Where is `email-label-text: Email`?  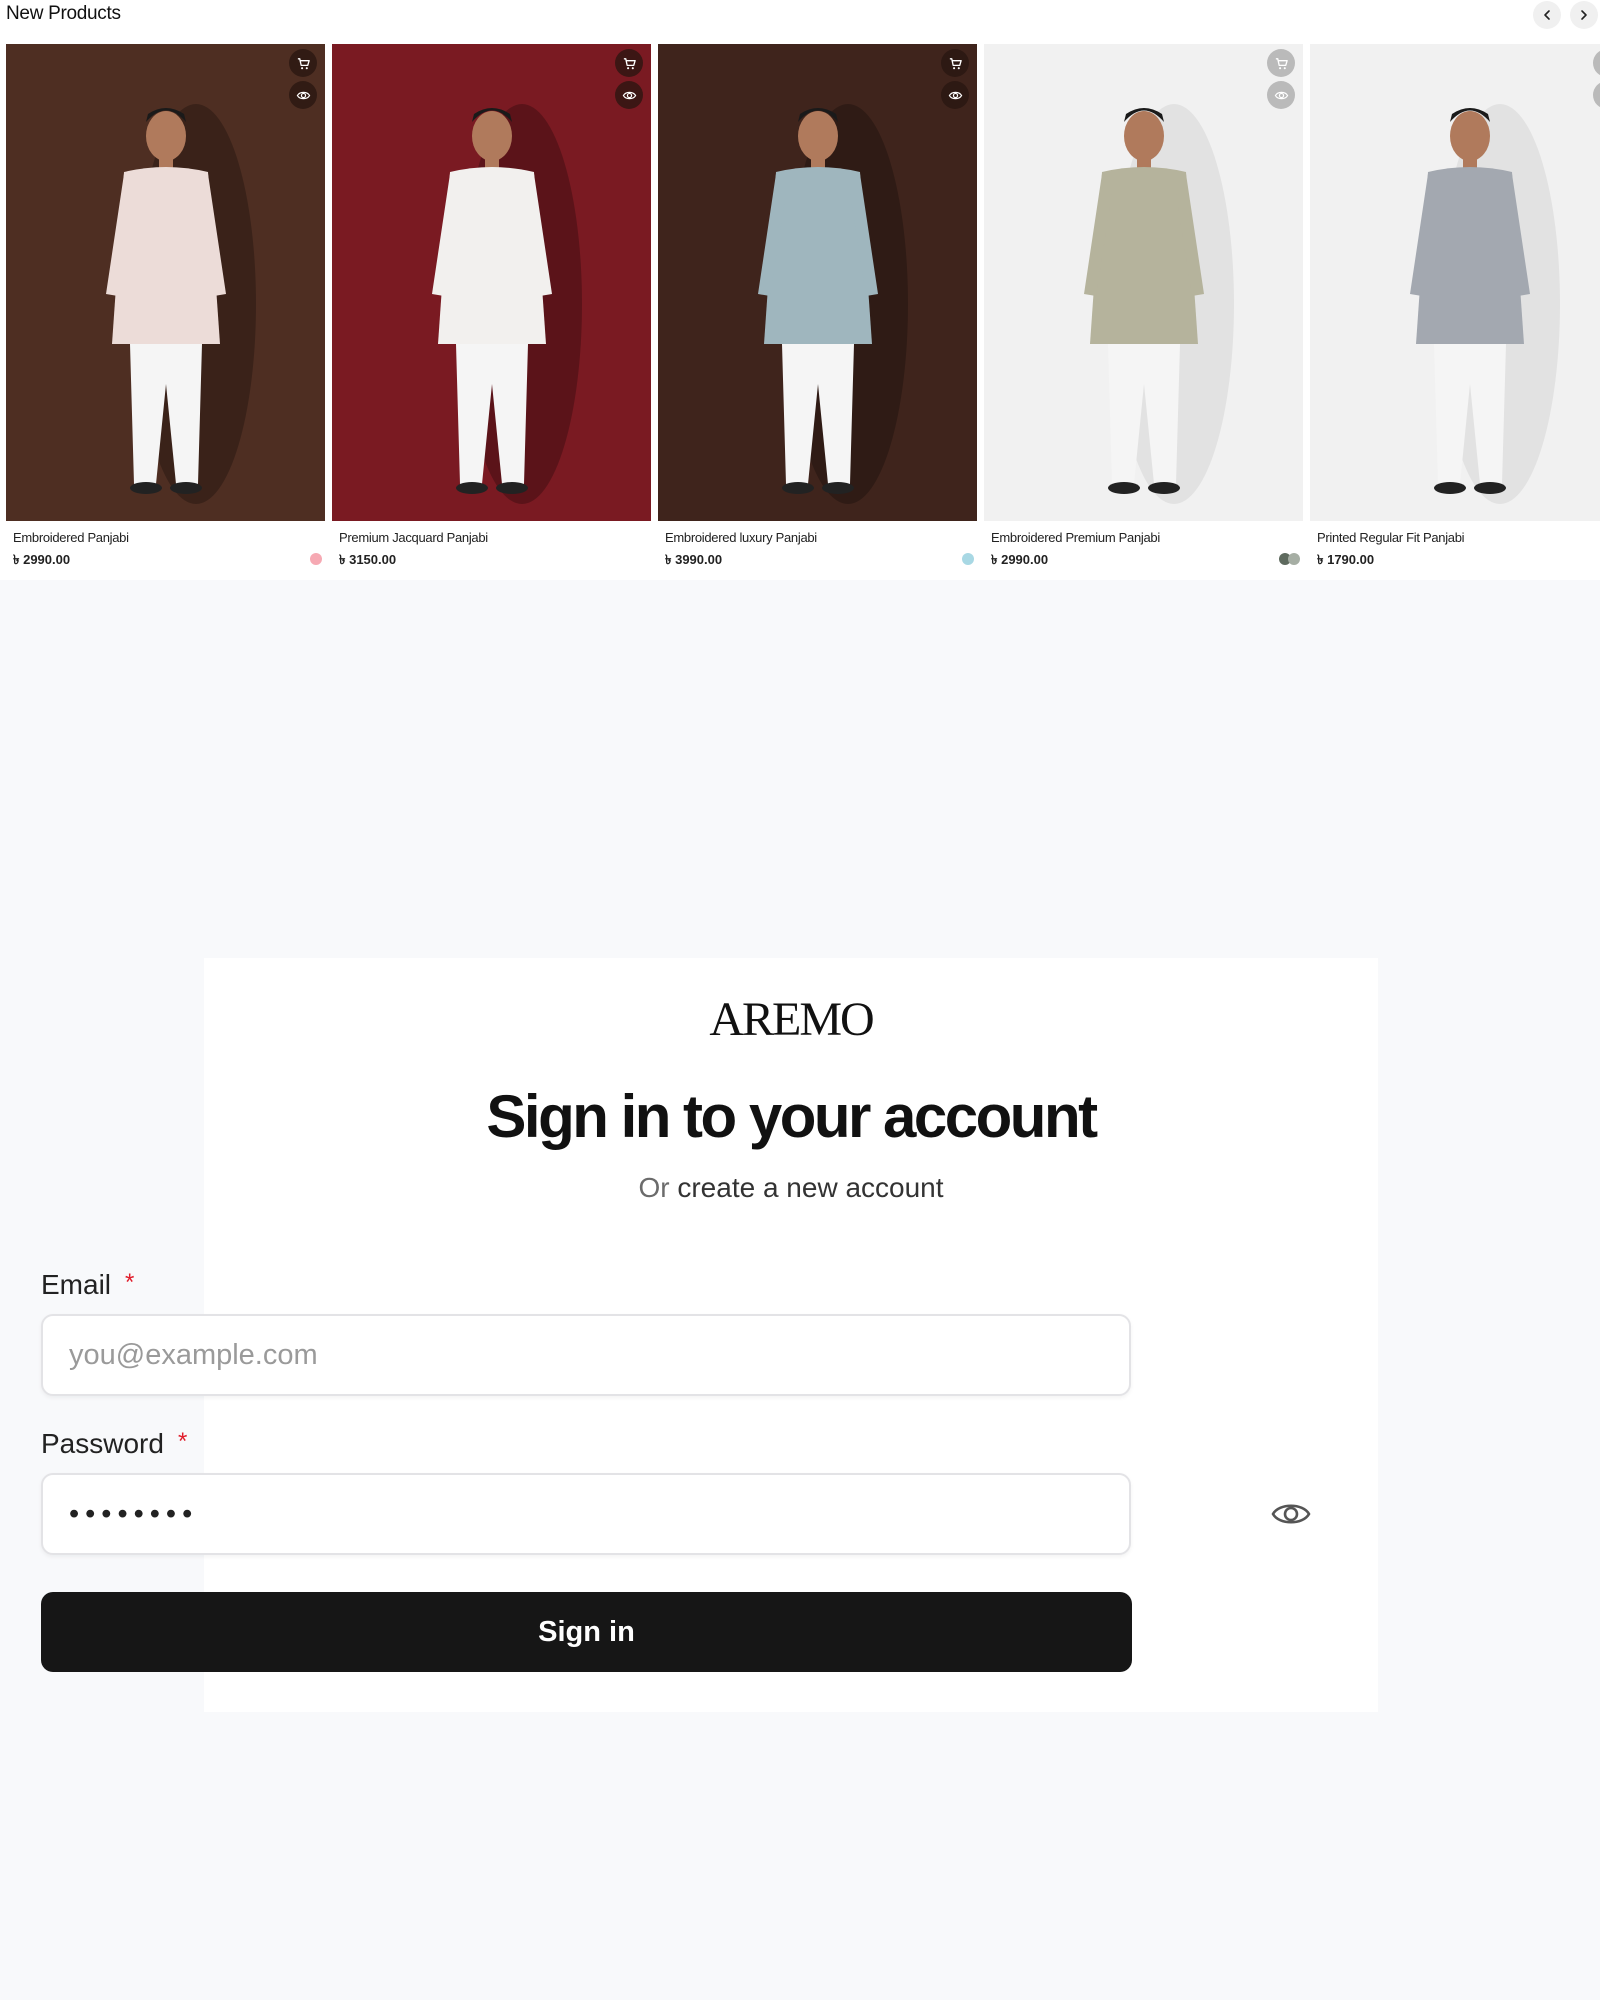 email-label-text: Email is located at coordinates (76, 1284).